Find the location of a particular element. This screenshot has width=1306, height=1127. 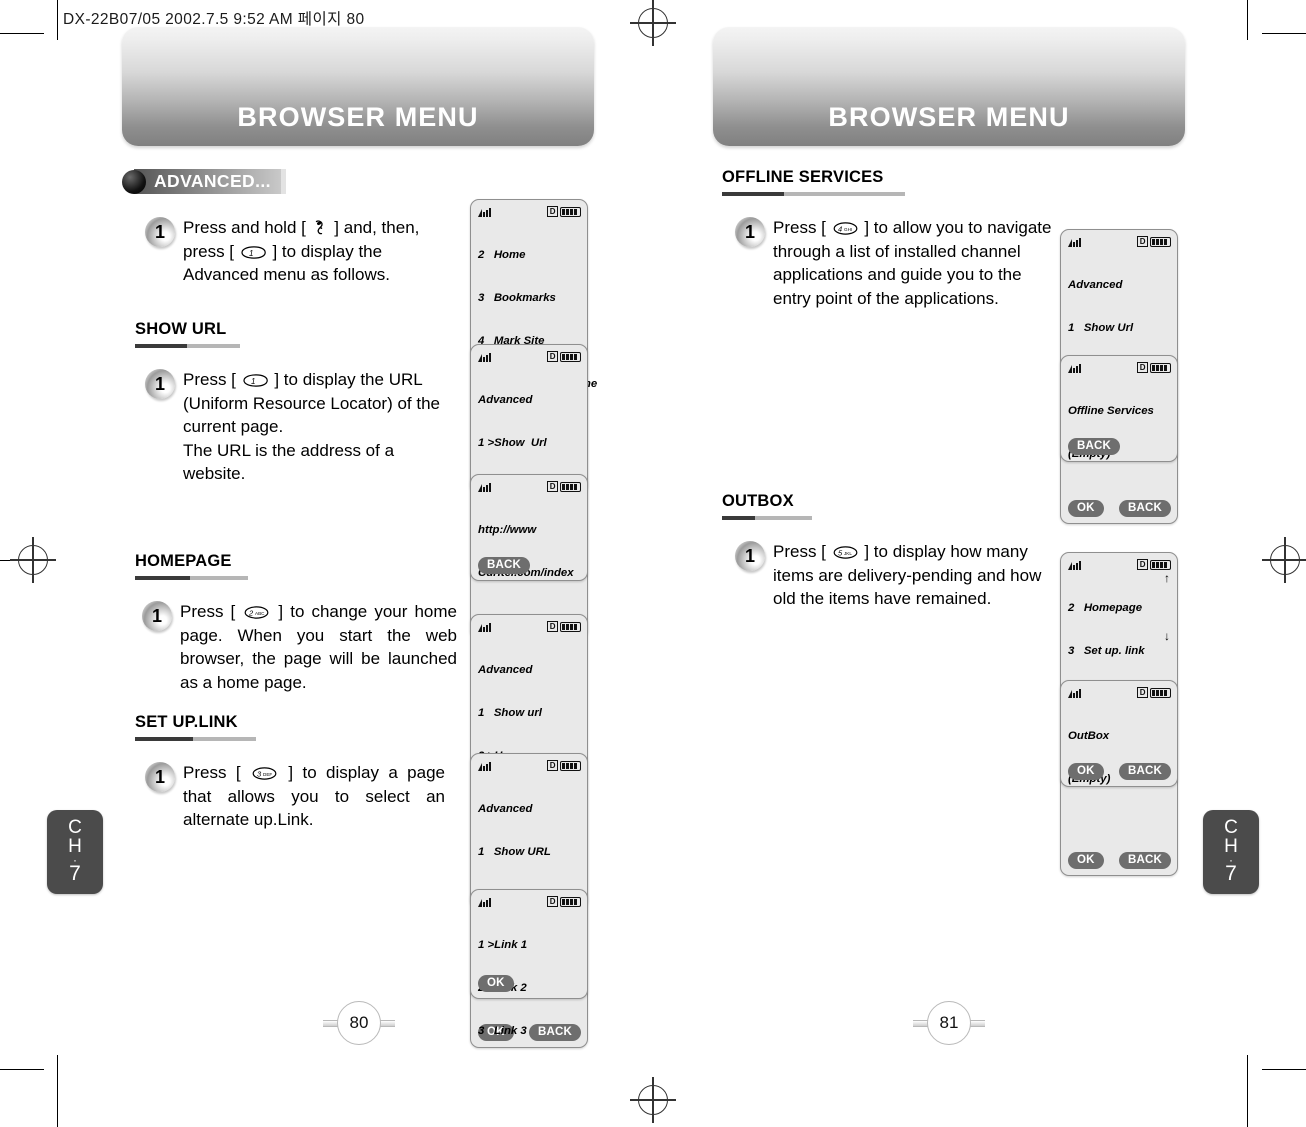

chapter-tab-number: 7 is located at coordinates (1231, 873).